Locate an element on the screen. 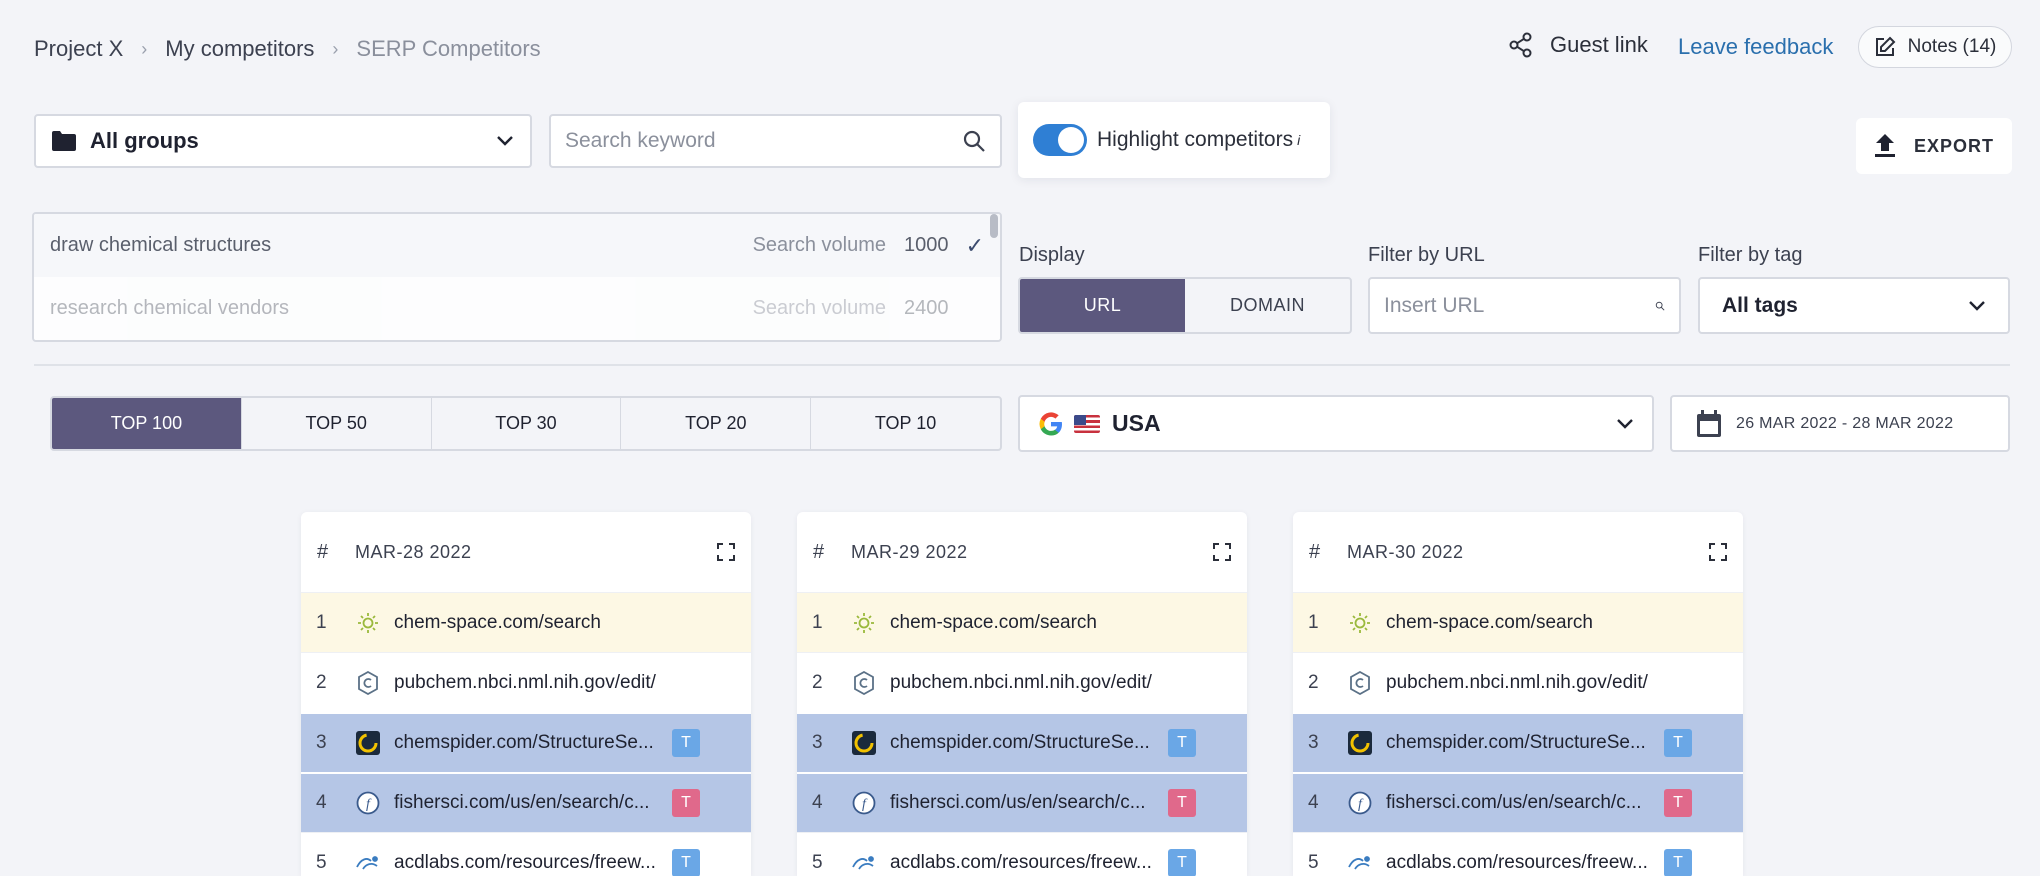 This screenshot has height=876, width=2040. search-keyword-input is located at coordinates (763, 141).